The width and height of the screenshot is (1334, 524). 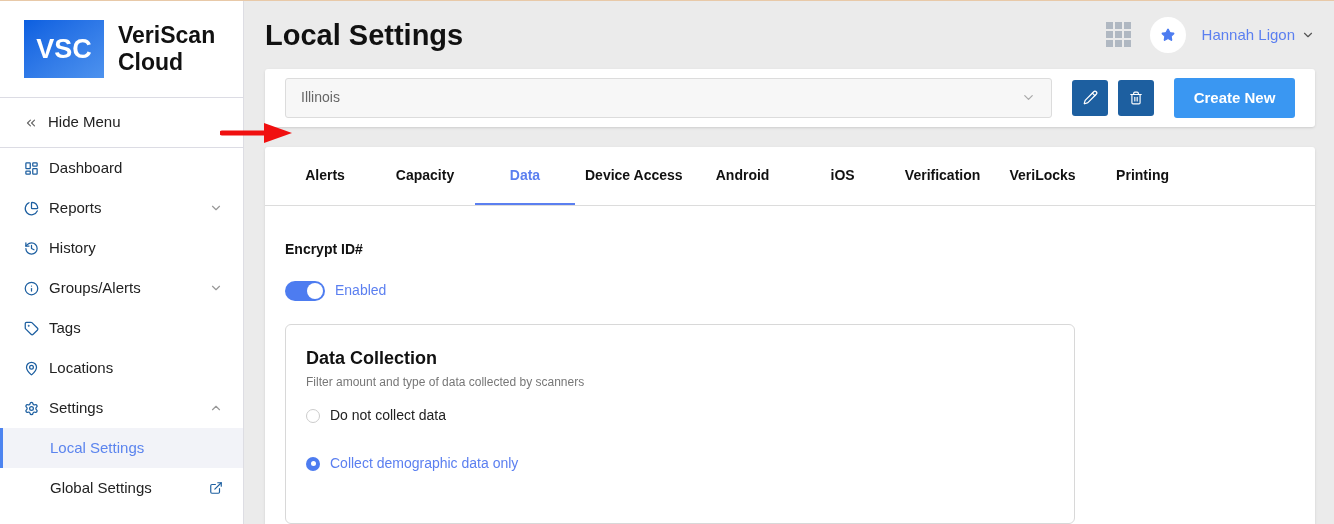 What do you see at coordinates (31, 208) in the screenshot?
I see `pie-chart-icon` at bounding box center [31, 208].